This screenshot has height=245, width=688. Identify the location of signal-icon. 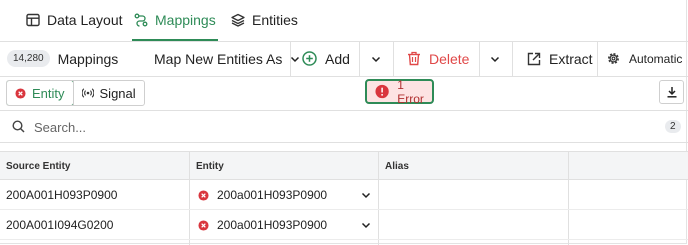
(87, 93).